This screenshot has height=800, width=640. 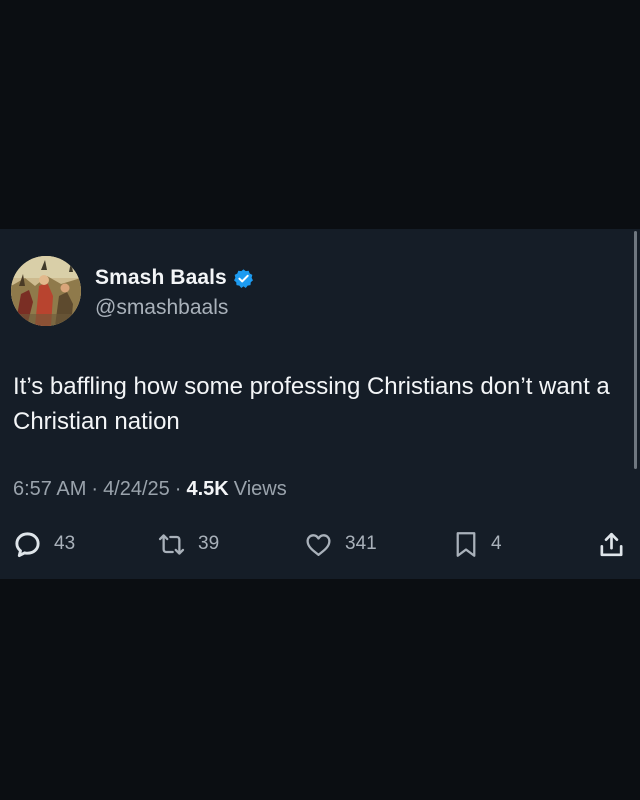 What do you see at coordinates (188, 544) in the screenshot?
I see `retweet-button: 39` at bounding box center [188, 544].